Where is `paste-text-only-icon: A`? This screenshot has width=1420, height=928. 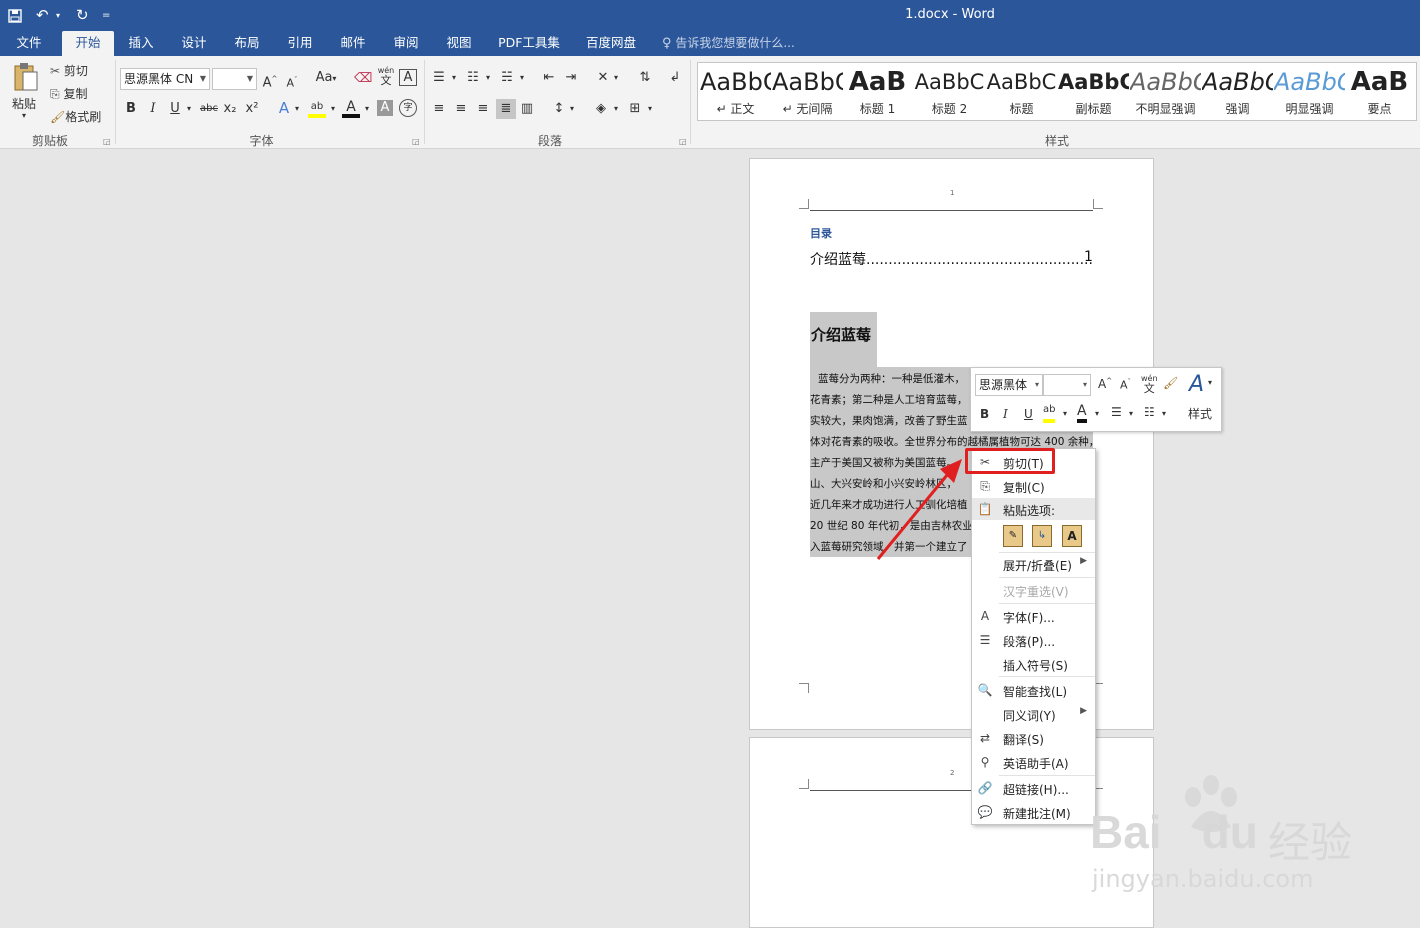 paste-text-only-icon: A is located at coordinates (1072, 536).